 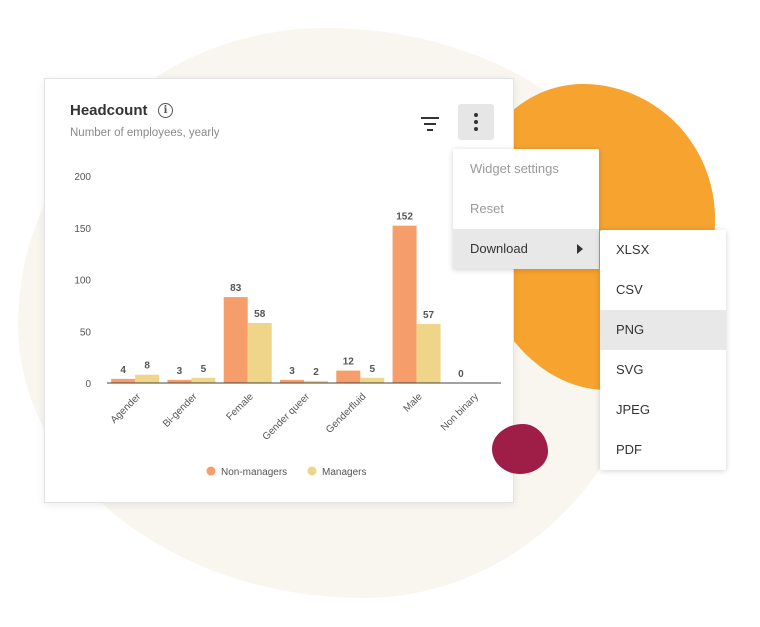 I want to click on data-label: 0, so click(x=461, y=374).